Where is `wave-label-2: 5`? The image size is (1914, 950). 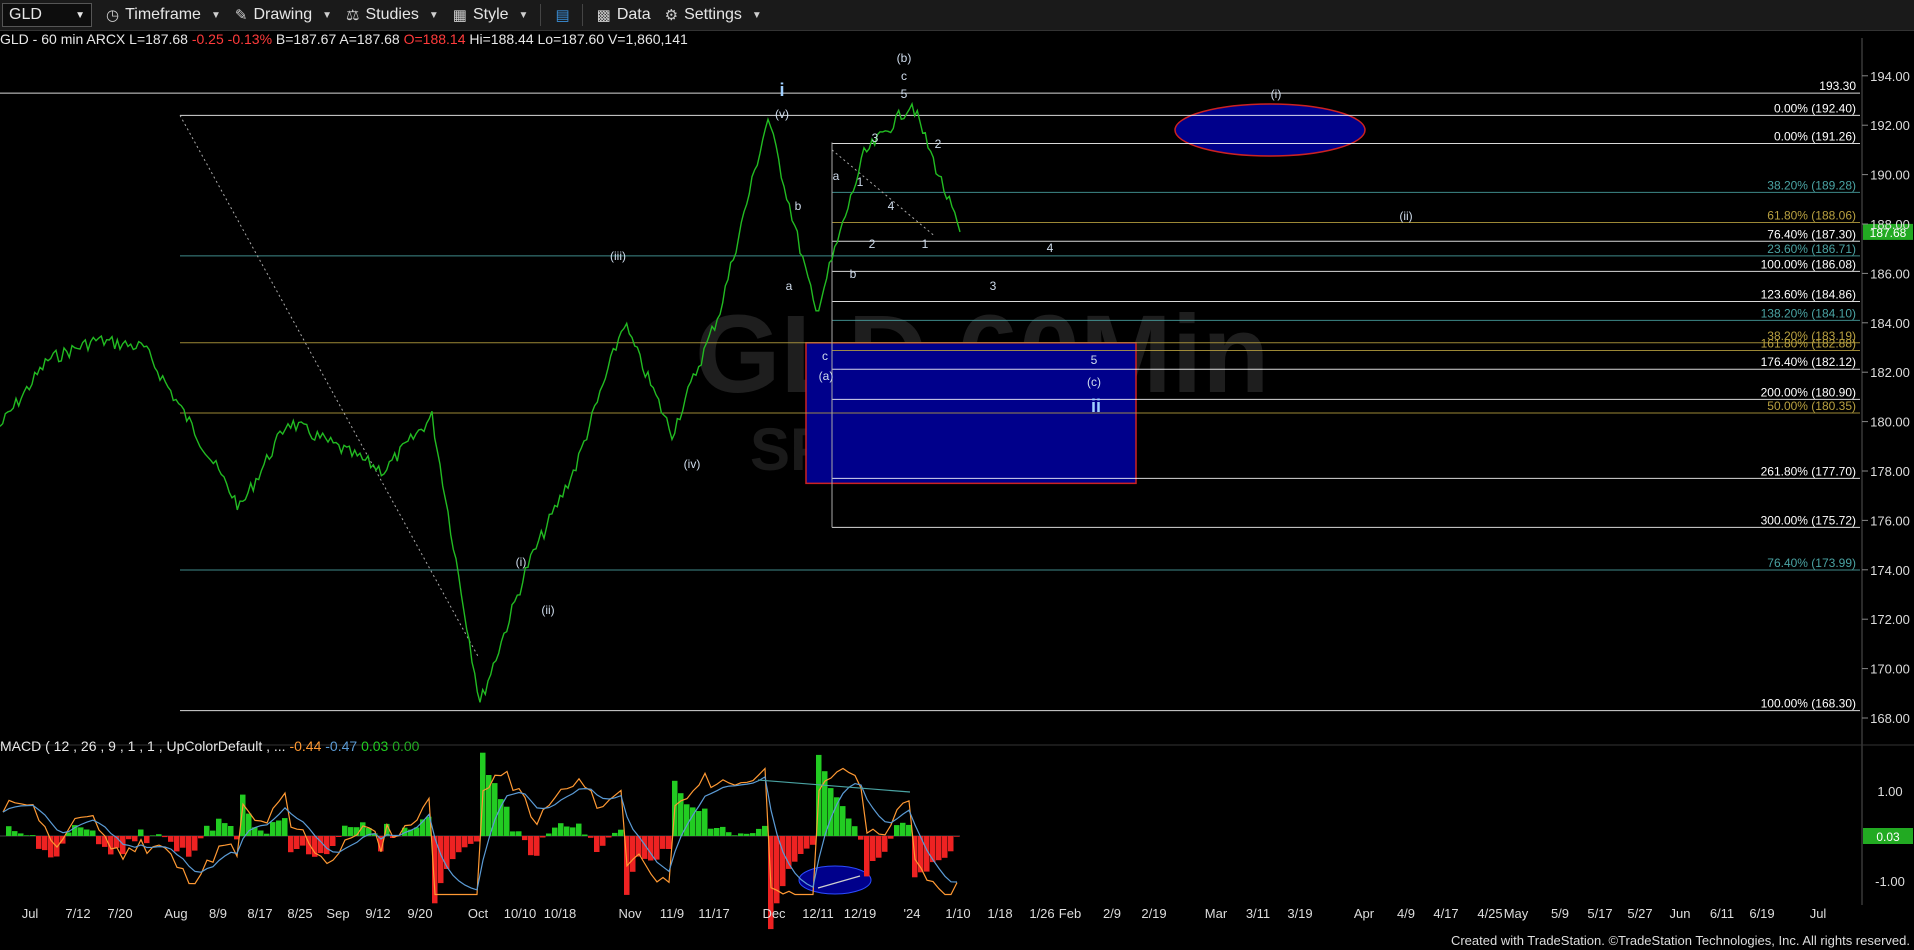 wave-label-2: 5 is located at coordinates (904, 94).